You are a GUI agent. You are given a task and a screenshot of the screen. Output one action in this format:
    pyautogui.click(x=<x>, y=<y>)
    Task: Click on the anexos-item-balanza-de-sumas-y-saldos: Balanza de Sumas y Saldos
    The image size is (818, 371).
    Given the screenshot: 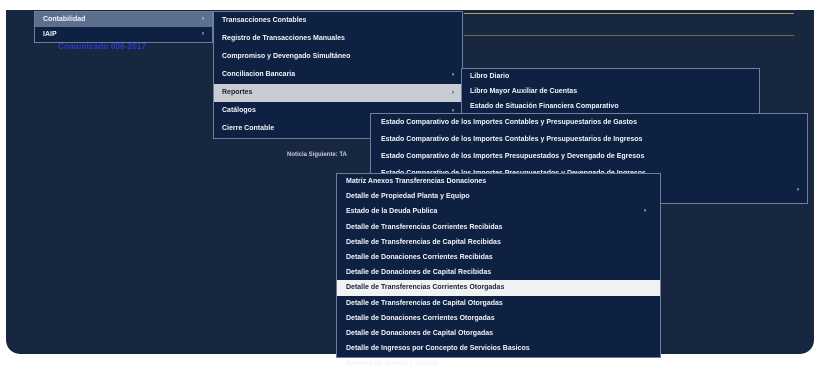 What is the action you would take?
    pyautogui.click(x=498, y=363)
    